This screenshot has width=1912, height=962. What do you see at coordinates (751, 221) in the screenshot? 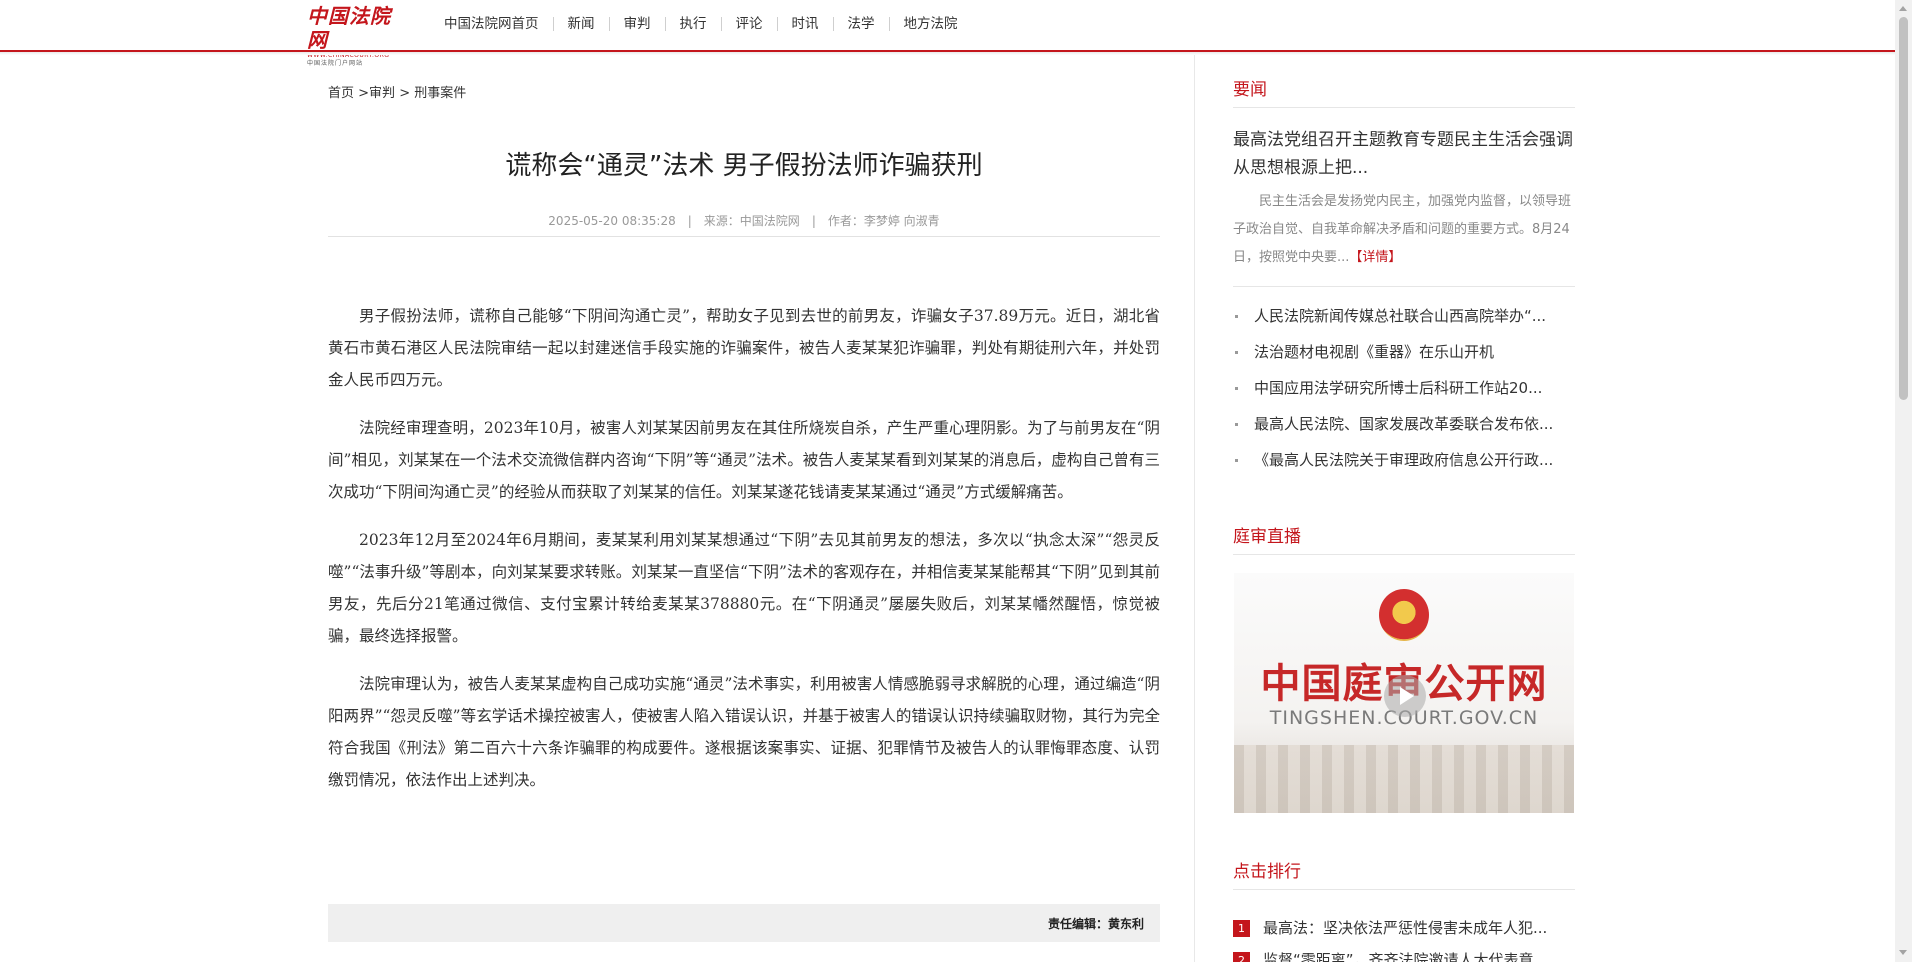
I see `article-source: 来源：中国法院网` at bounding box center [751, 221].